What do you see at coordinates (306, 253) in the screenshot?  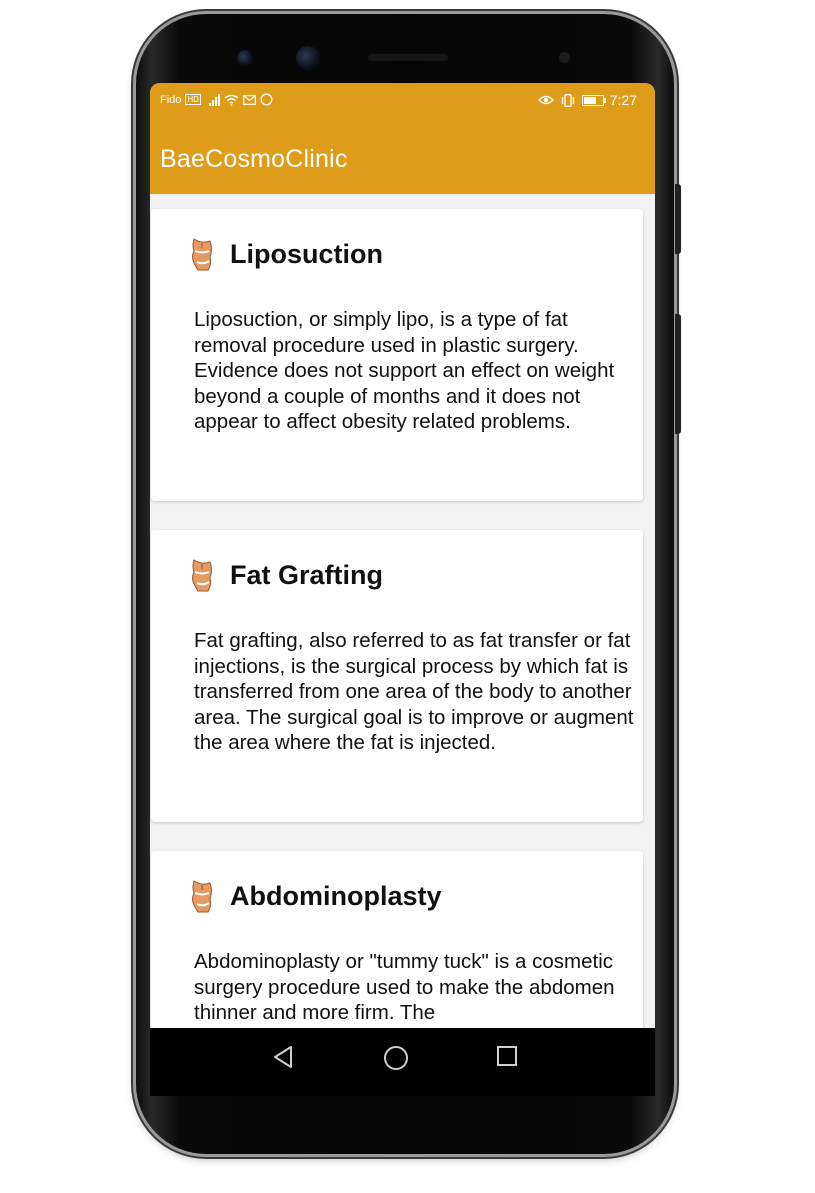 I see `procedure-title: Liposuction` at bounding box center [306, 253].